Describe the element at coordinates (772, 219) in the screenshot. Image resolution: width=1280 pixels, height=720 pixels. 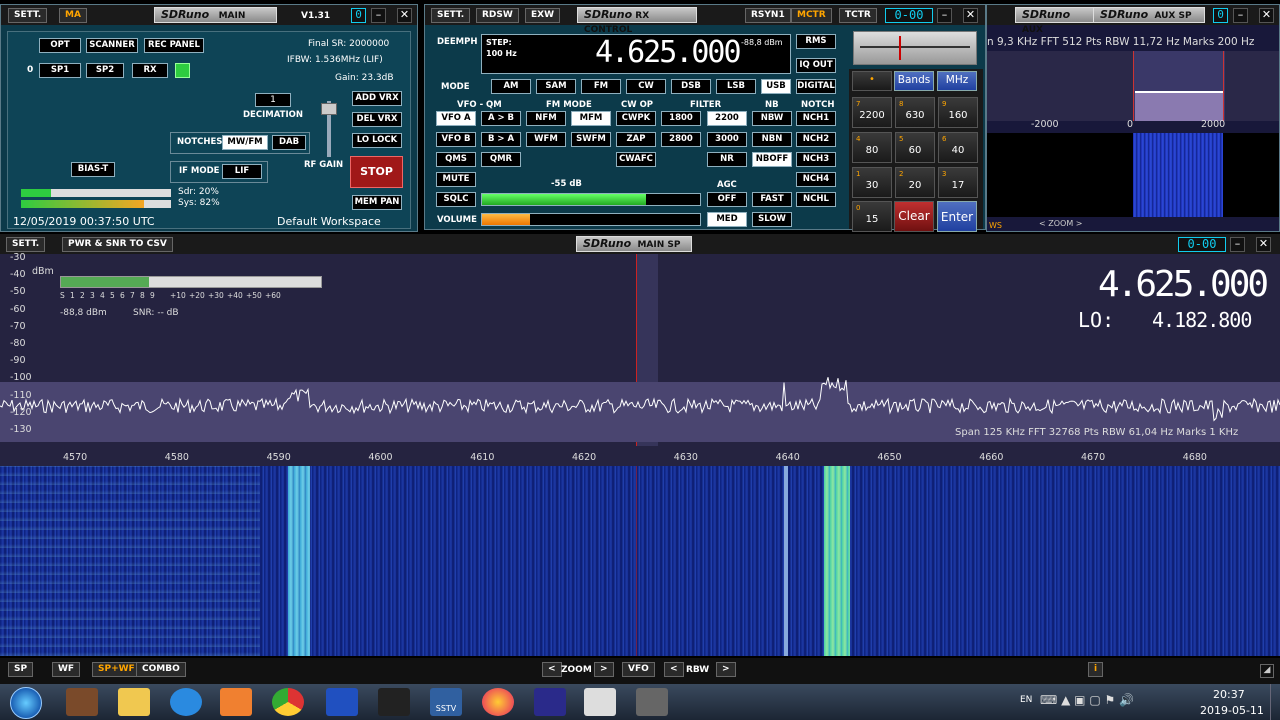
I see `agc-slow-button: SLOW` at that location.